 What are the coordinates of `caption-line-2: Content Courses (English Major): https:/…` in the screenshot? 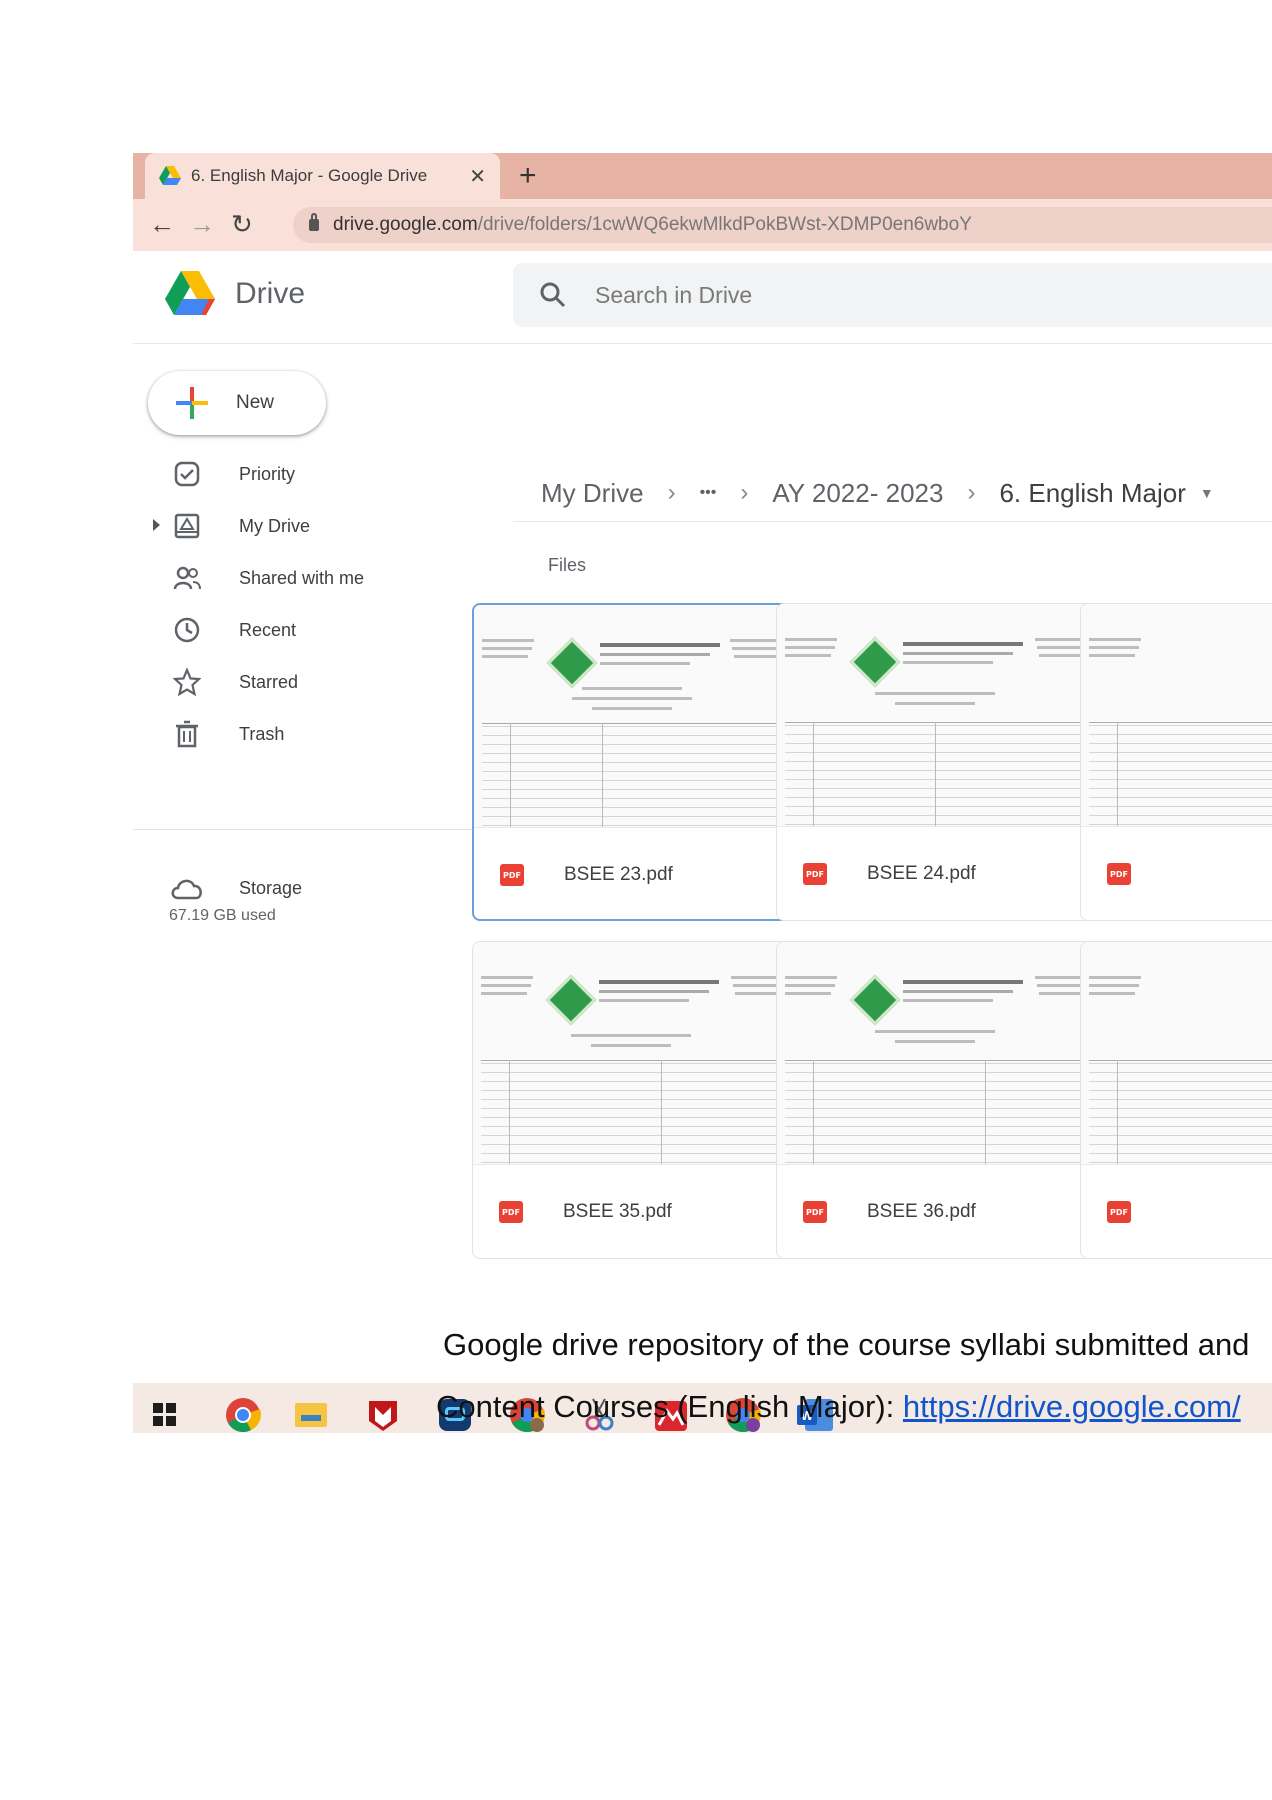 It's located at (850, 1407).